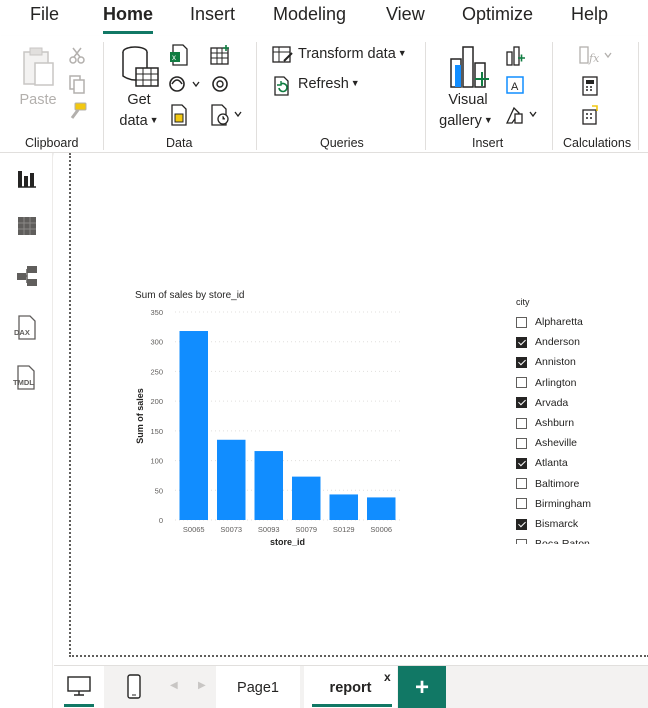 The width and height of the screenshot is (648, 708). Describe the element at coordinates (522, 117) in the screenshot. I see `more-visuals-icon` at that location.